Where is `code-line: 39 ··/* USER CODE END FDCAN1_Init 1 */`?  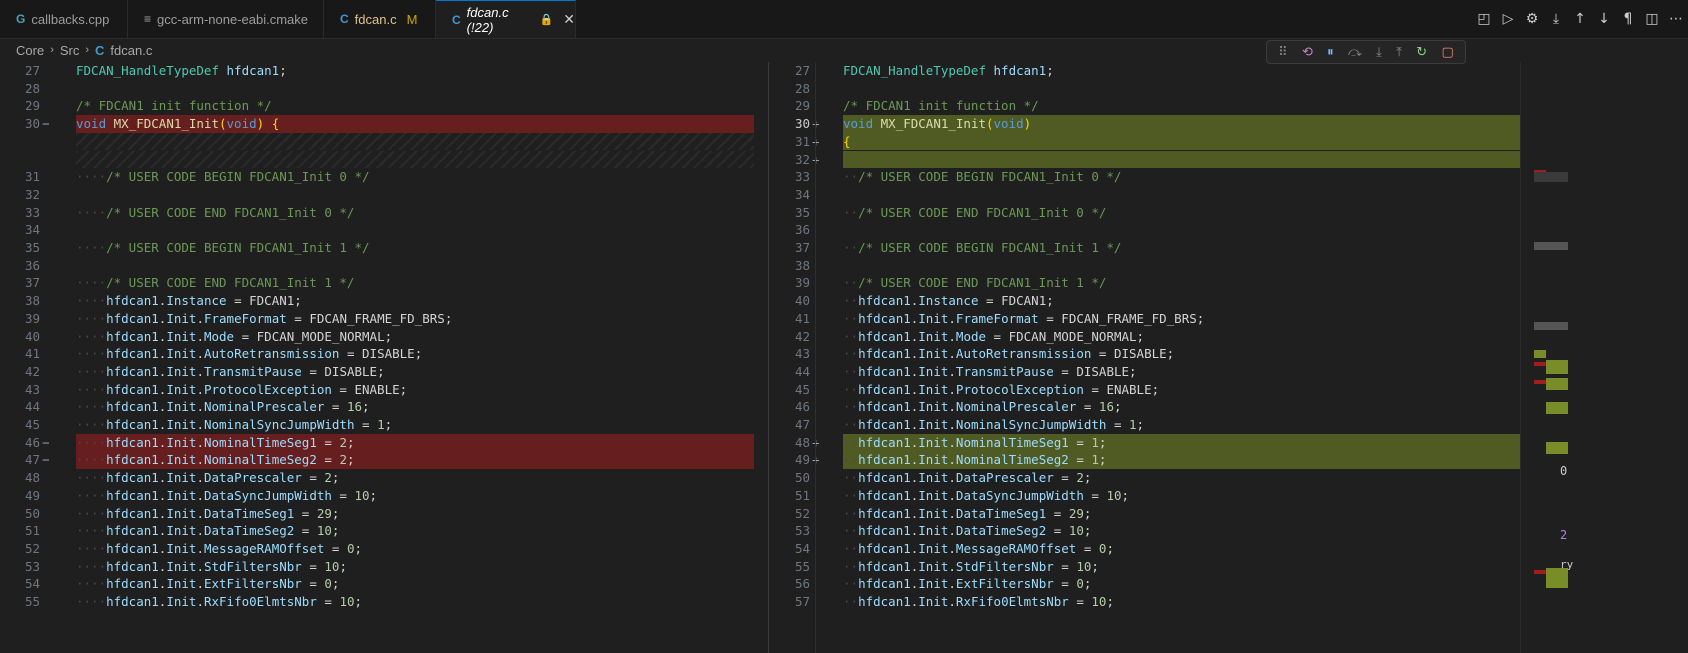 code-line: 39 ··/* USER CODE END FDCAN1_Init 1 */ is located at coordinates (1152, 283).